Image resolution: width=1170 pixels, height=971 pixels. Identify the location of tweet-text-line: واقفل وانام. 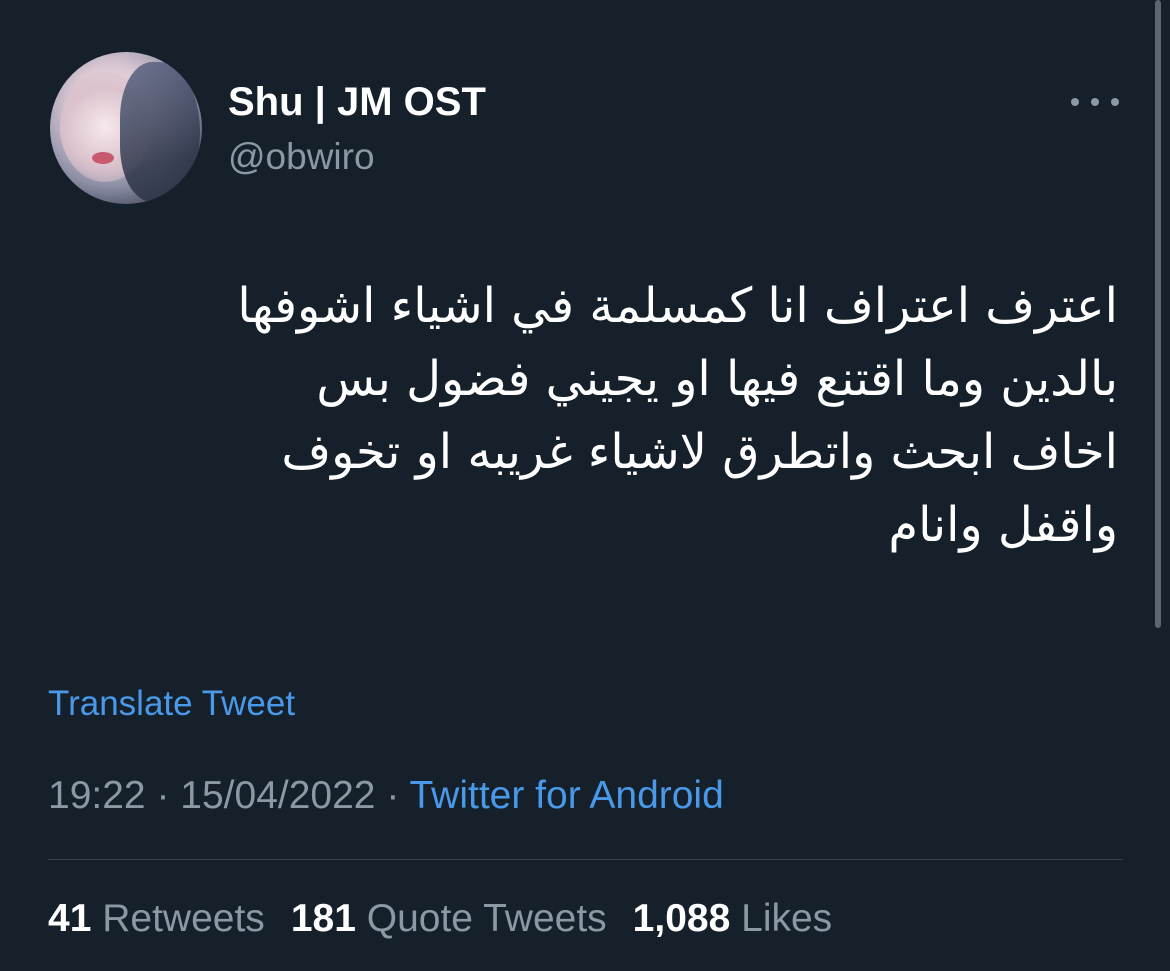
(1003, 525).